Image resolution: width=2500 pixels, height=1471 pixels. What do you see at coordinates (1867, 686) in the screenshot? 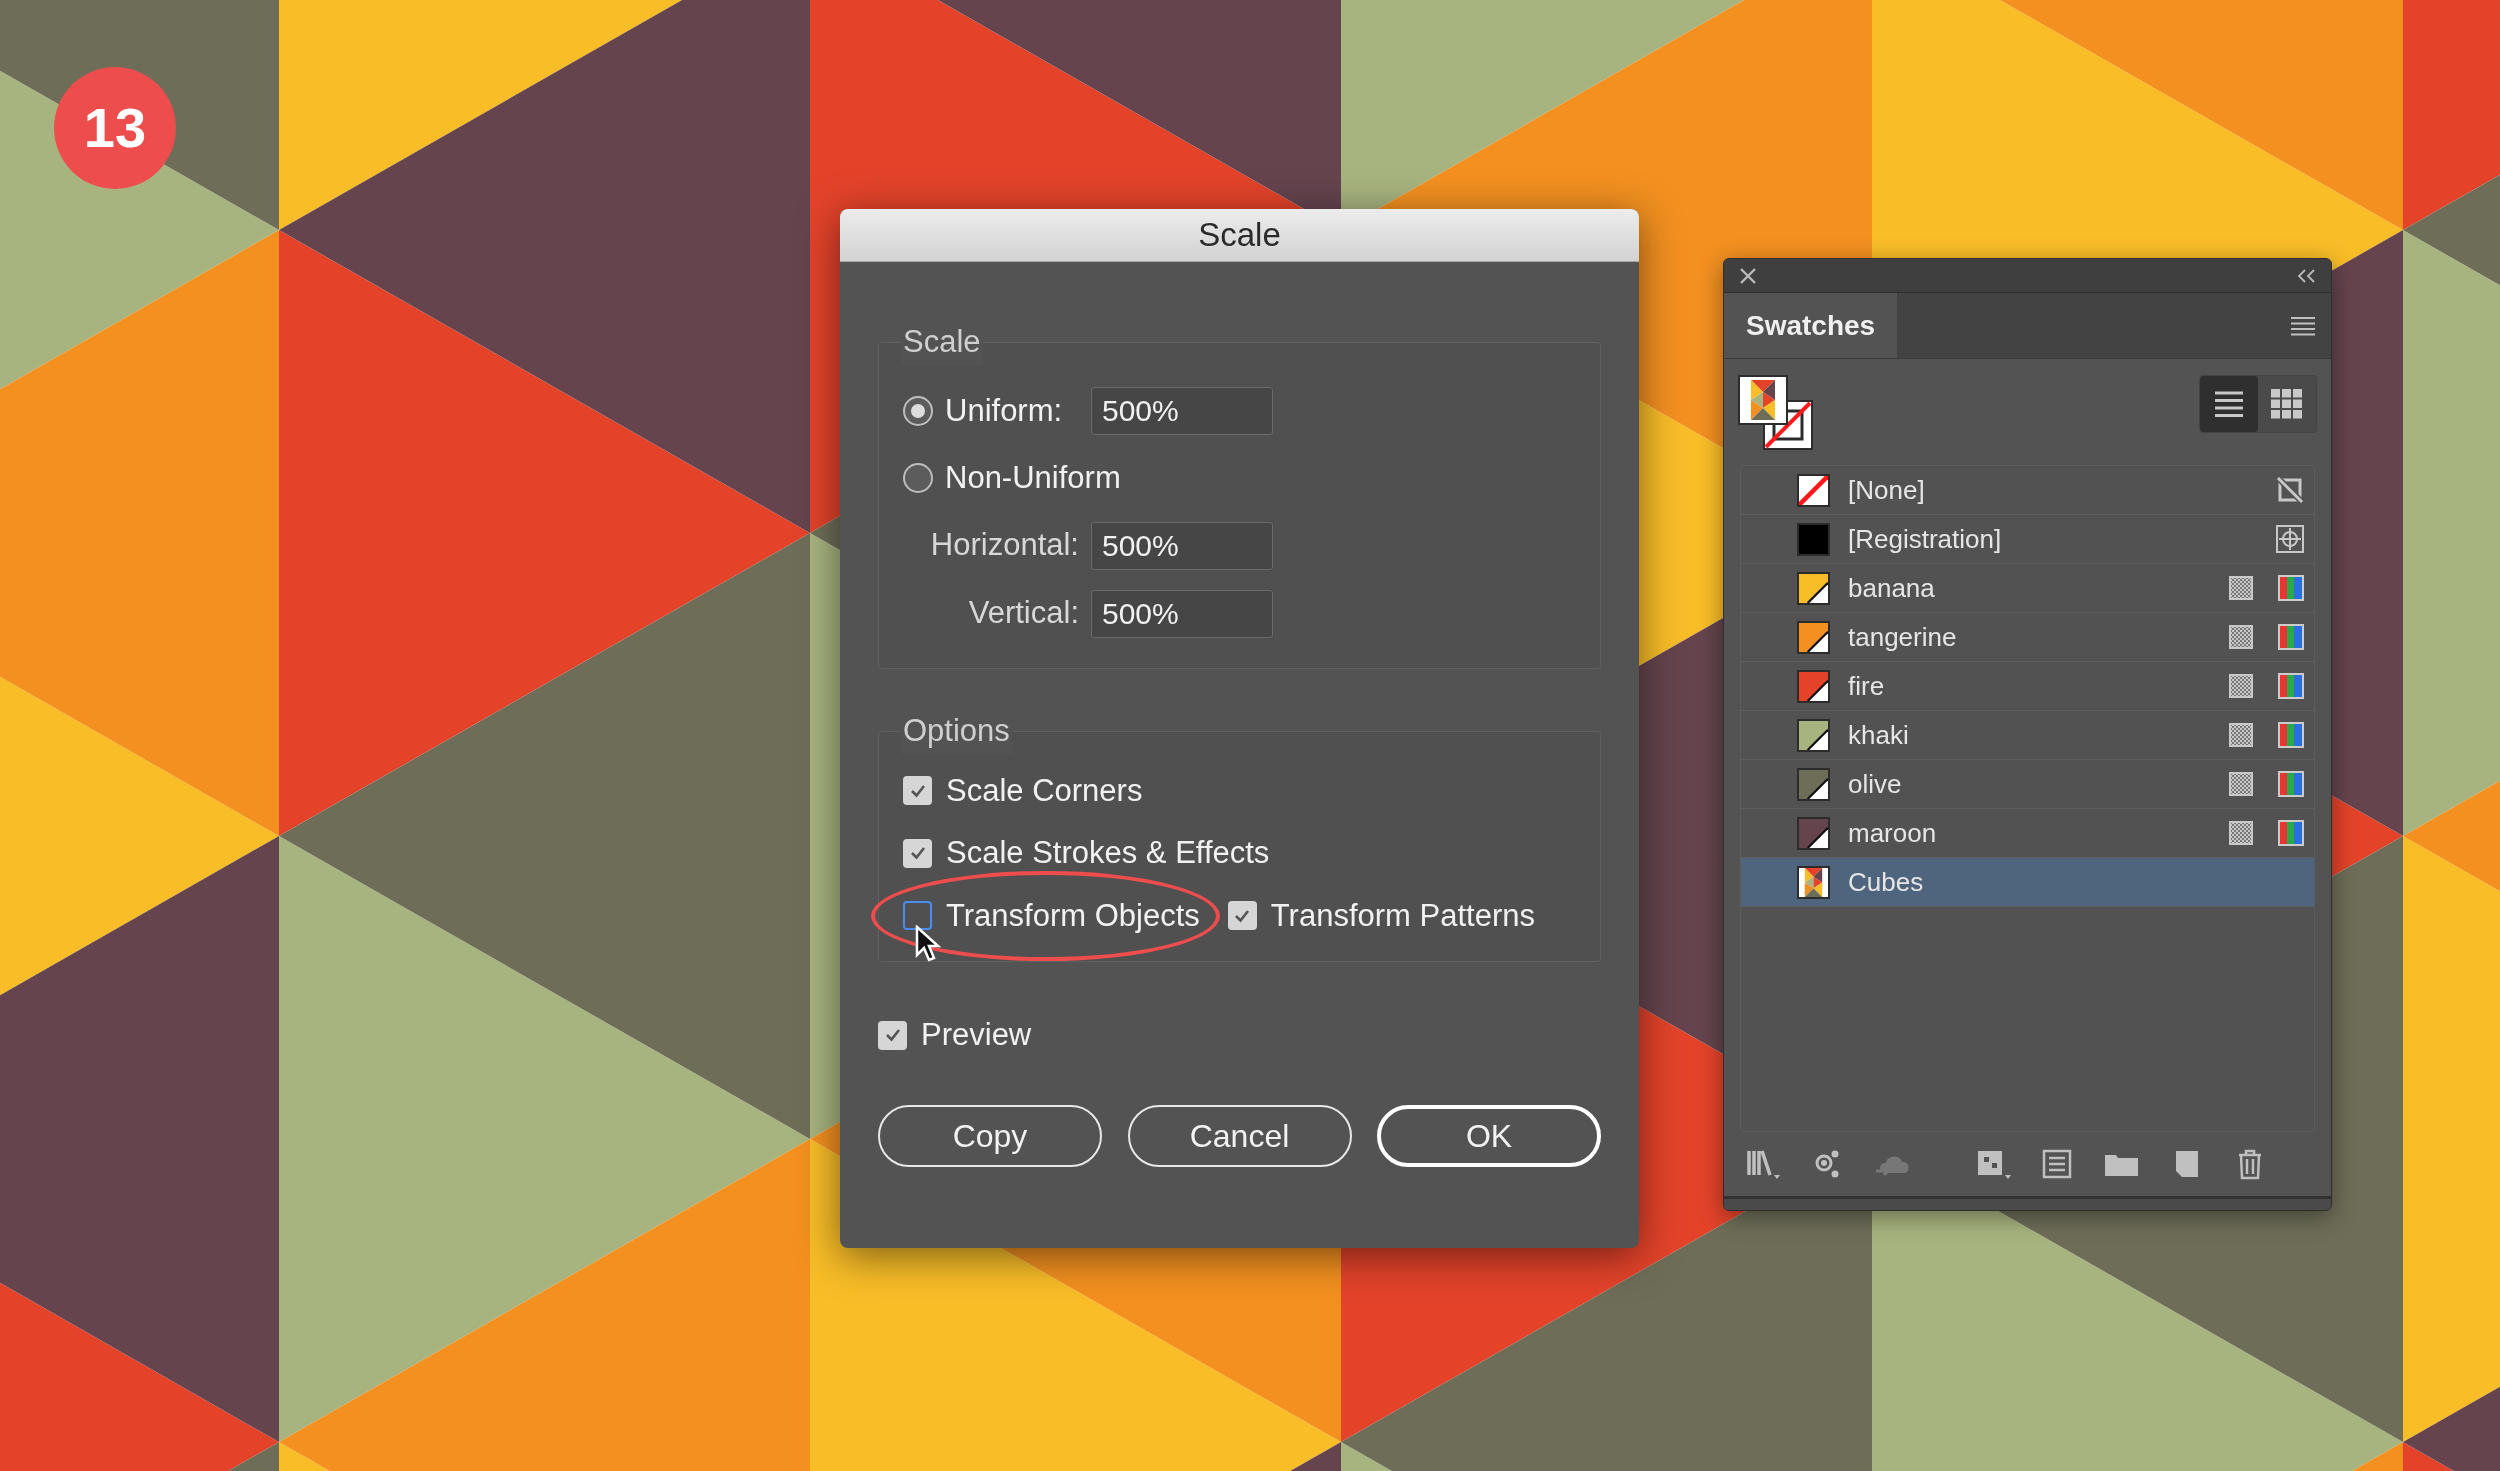
I see `swatch-name: fire` at bounding box center [1867, 686].